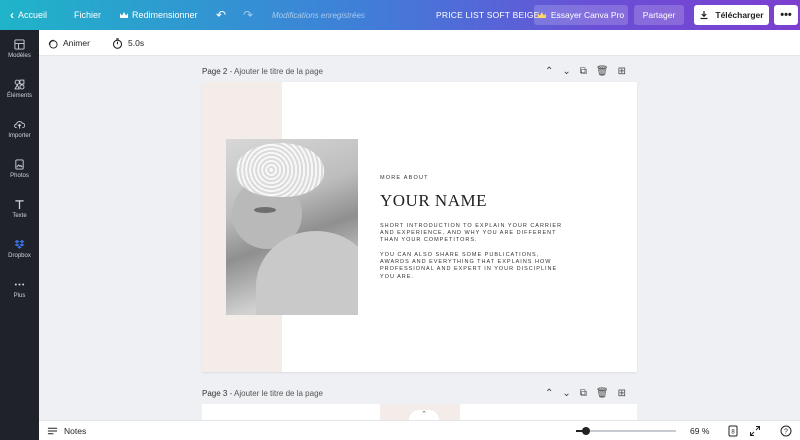 The image size is (800, 440). I want to click on page-2-header: Page 2 - Ajouter le titre de la page, so click(262, 71).